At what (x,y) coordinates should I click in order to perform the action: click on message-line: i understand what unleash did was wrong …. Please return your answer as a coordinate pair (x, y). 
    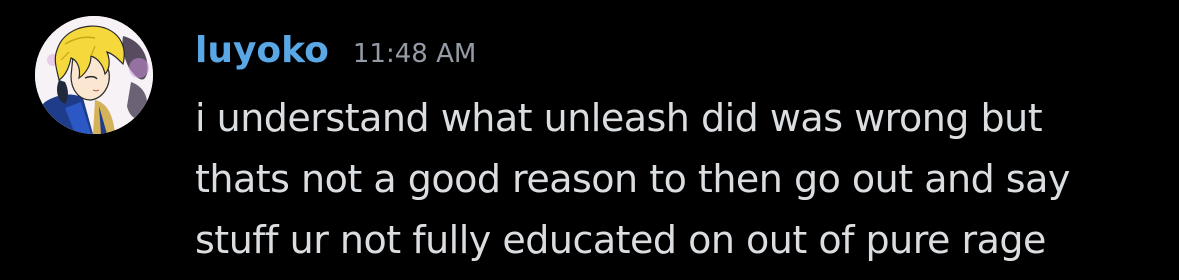
    Looking at the image, I should click on (619, 118).